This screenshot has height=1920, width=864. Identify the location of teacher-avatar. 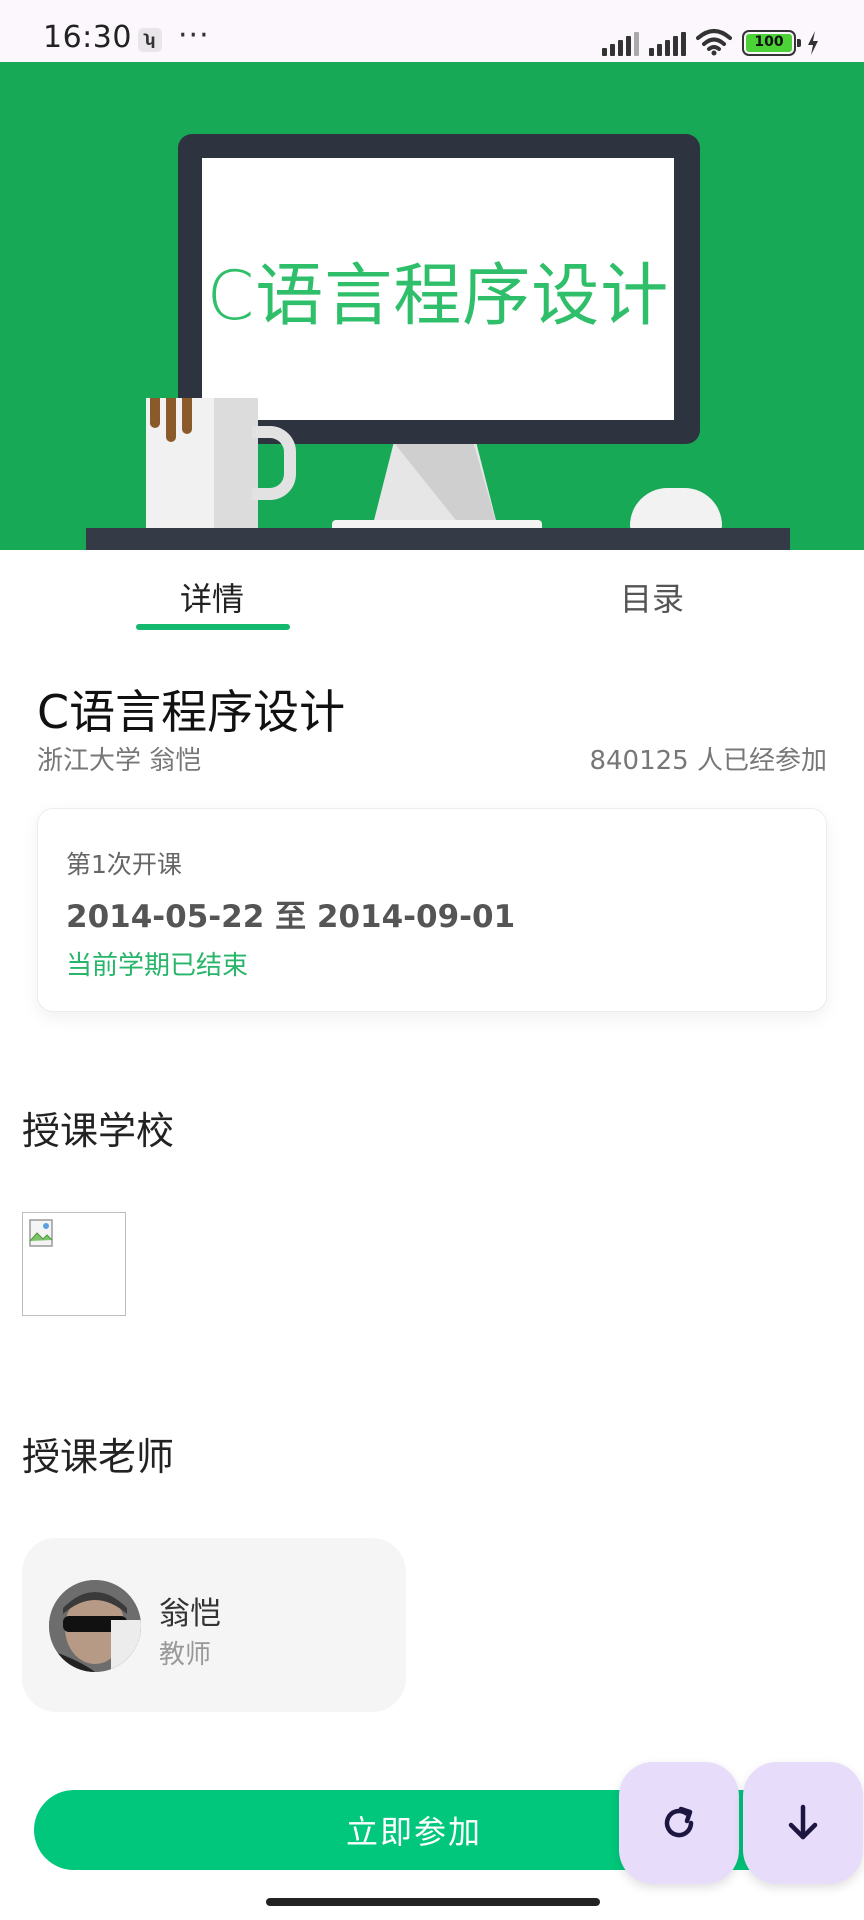
(95, 1626).